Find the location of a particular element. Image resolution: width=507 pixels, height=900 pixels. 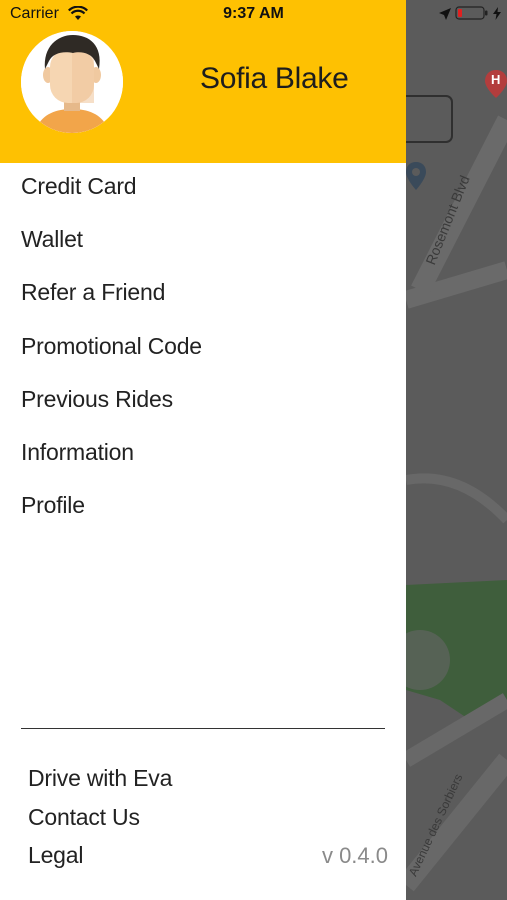

footer-item-contact-us: Contact Us is located at coordinates (84, 817).